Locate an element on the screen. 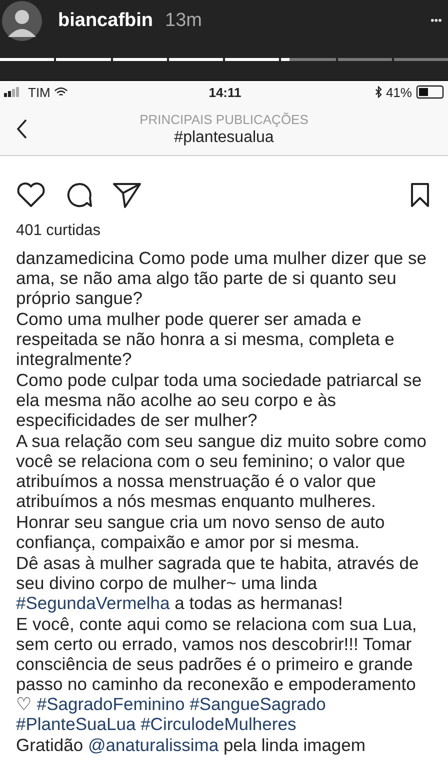 Image resolution: width=448 pixels, height=764 pixels. clock: 14:11 is located at coordinates (225, 92).